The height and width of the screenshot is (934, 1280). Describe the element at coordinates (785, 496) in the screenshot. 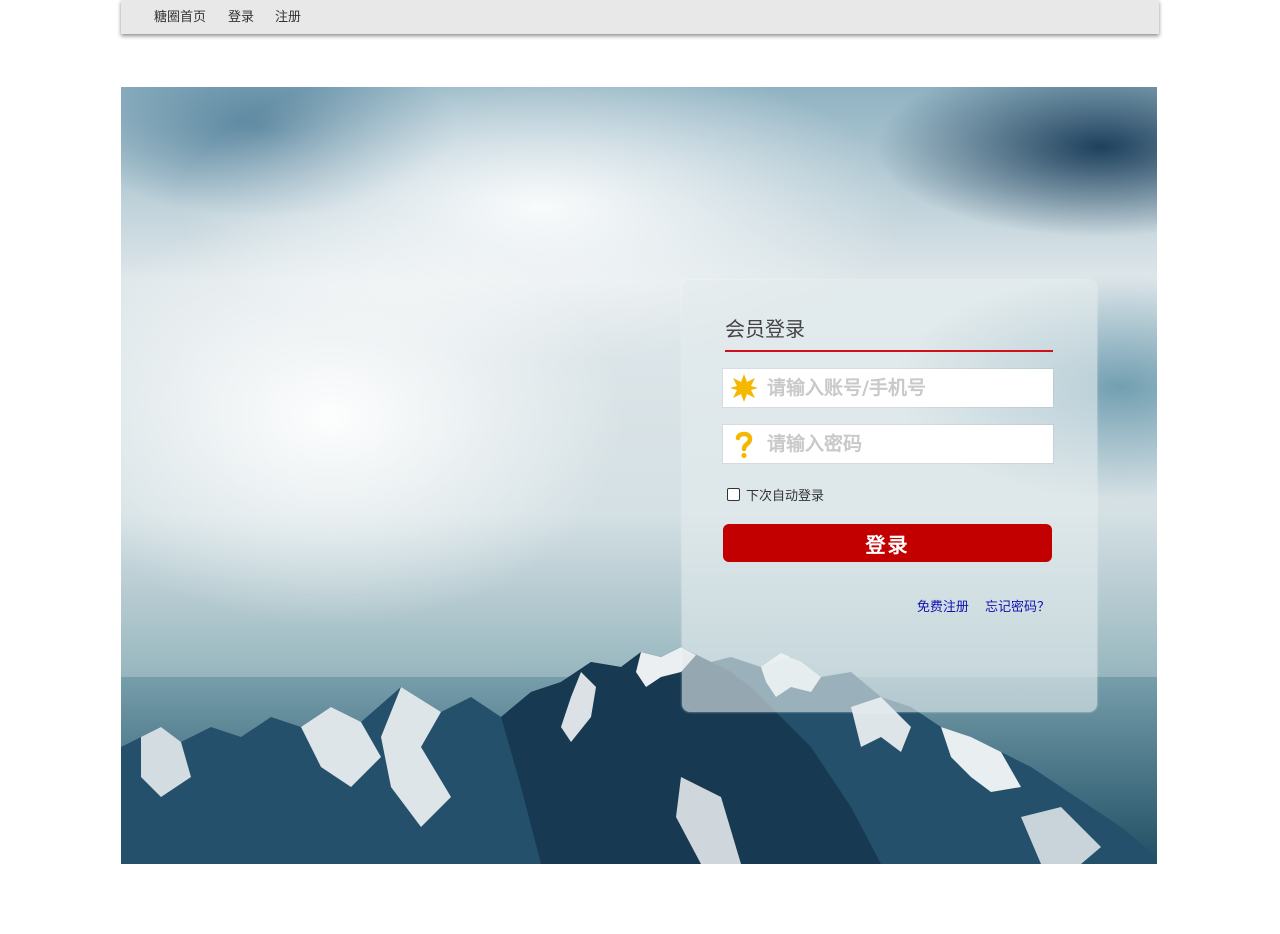

I see `remember-me-label: 下次自动登录` at that location.